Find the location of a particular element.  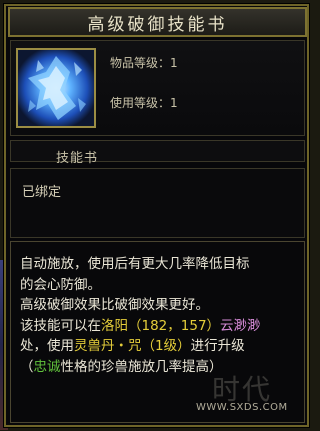

use-level: 使用等级：1 is located at coordinates (144, 103).